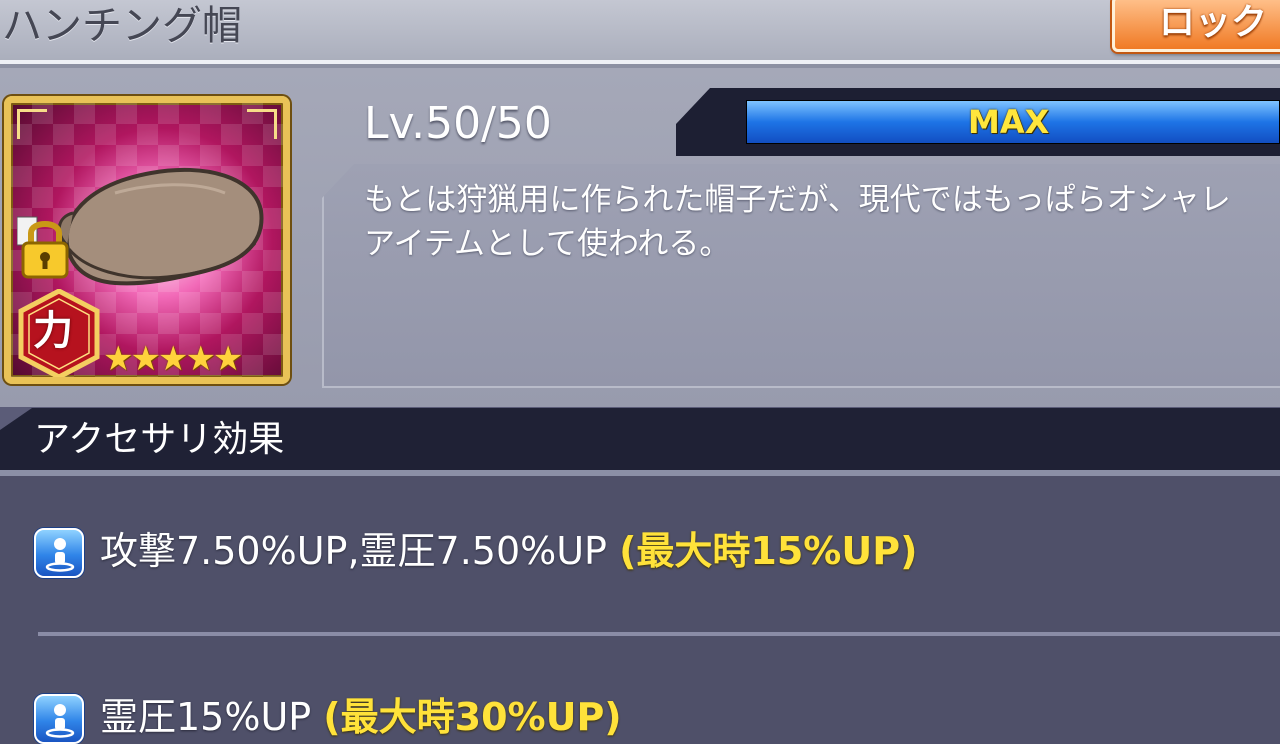  Describe the element at coordinates (659, 634) in the screenshot. I see `effect-divider` at that location.